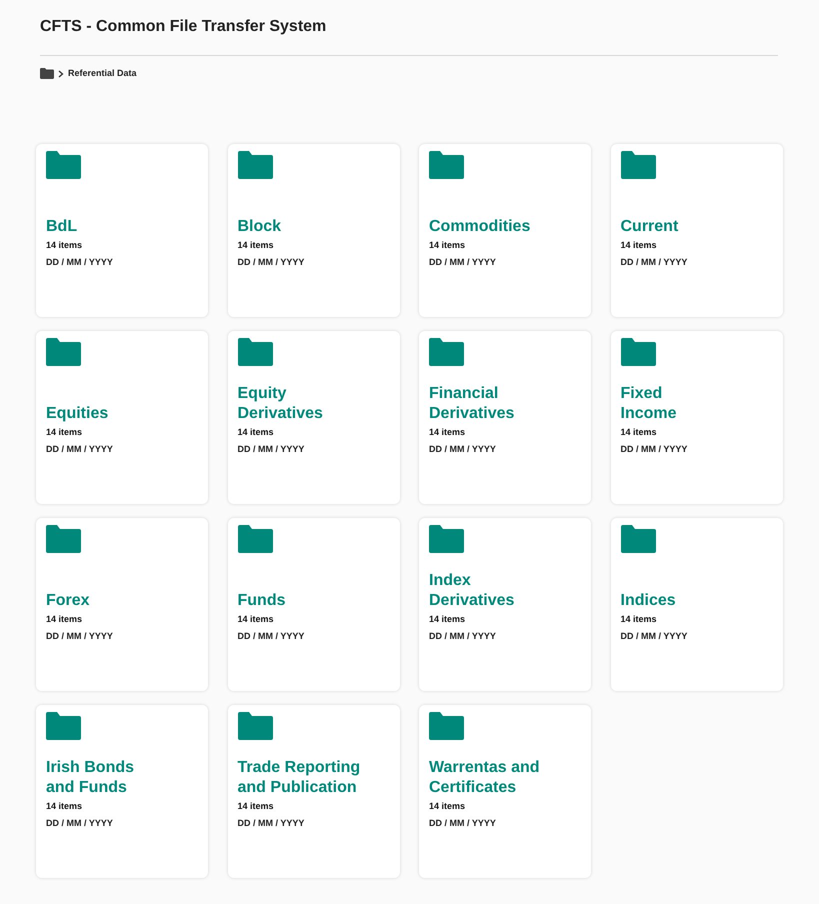 Image resolution: width=819 pixels, height=904 pixels. What do you see at coordinates (260, 226) in the screenshot?
I see `folder-name: Block` at bounding box center [260, 226].